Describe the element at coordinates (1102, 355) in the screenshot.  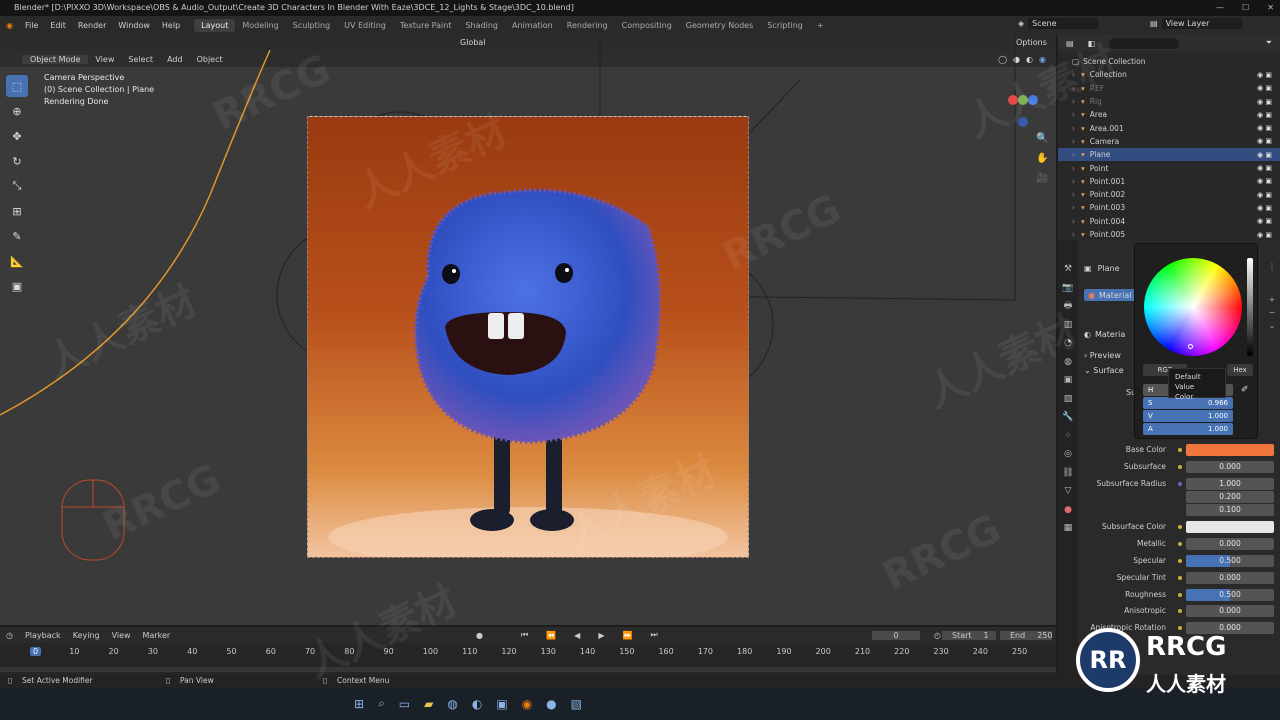
I see `preview-panel-header: › Preview` at that location.